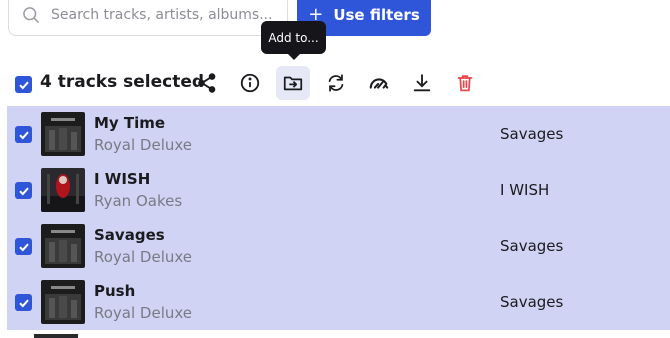 Image resolution: width=670 pixels, height=338 pixels. I want to click on download-button, so click(422, 83).